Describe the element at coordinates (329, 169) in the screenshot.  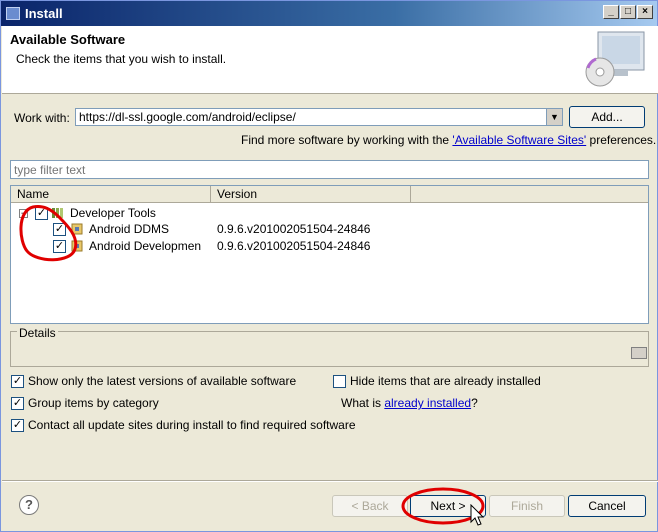
I see `filter-input` at that location.